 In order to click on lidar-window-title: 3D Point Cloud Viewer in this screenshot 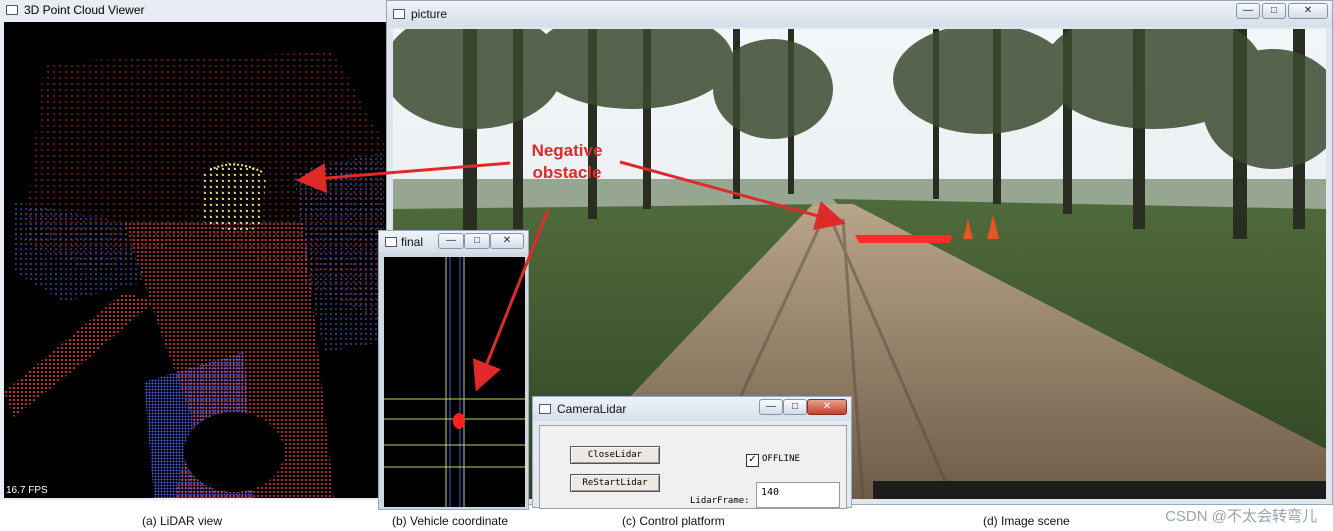, I will do `click(84, 10)`.